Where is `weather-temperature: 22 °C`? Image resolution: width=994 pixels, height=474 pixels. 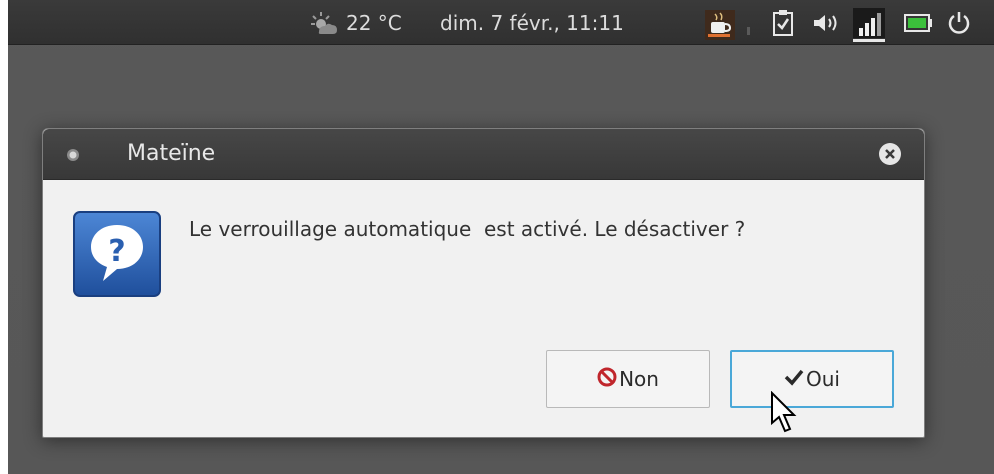 weather-temperature: 22 °C is located at coordinates (374, 23).